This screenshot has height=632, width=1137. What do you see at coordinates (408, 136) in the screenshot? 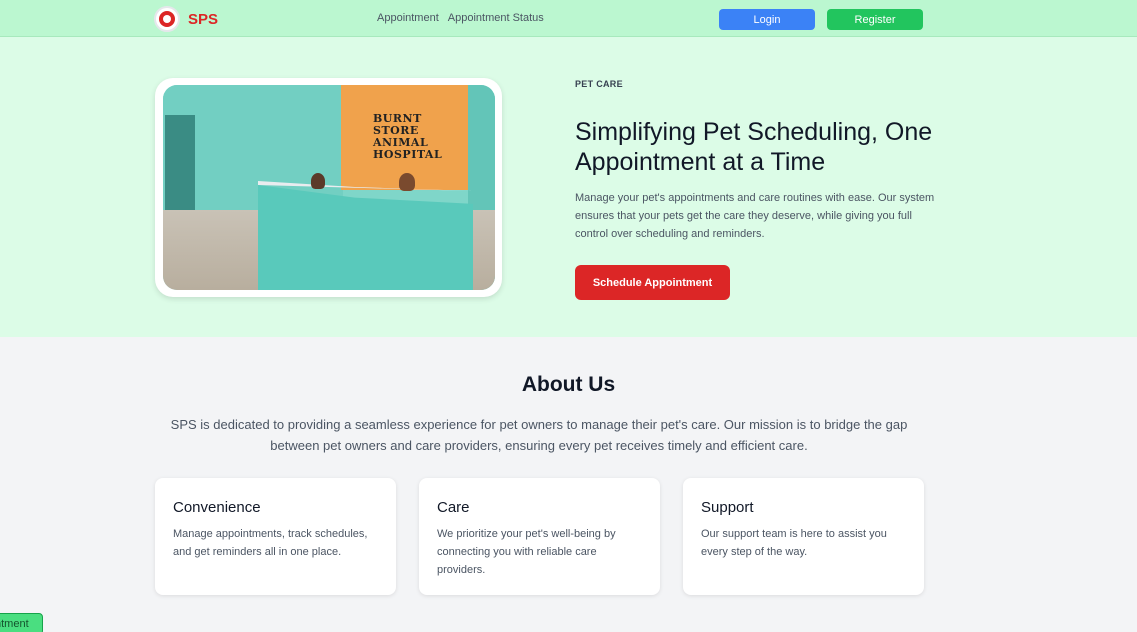
I see `clinic-sign: BURNT STORE ANIMAL HOSPITAL` at bounding box center [408, 136].